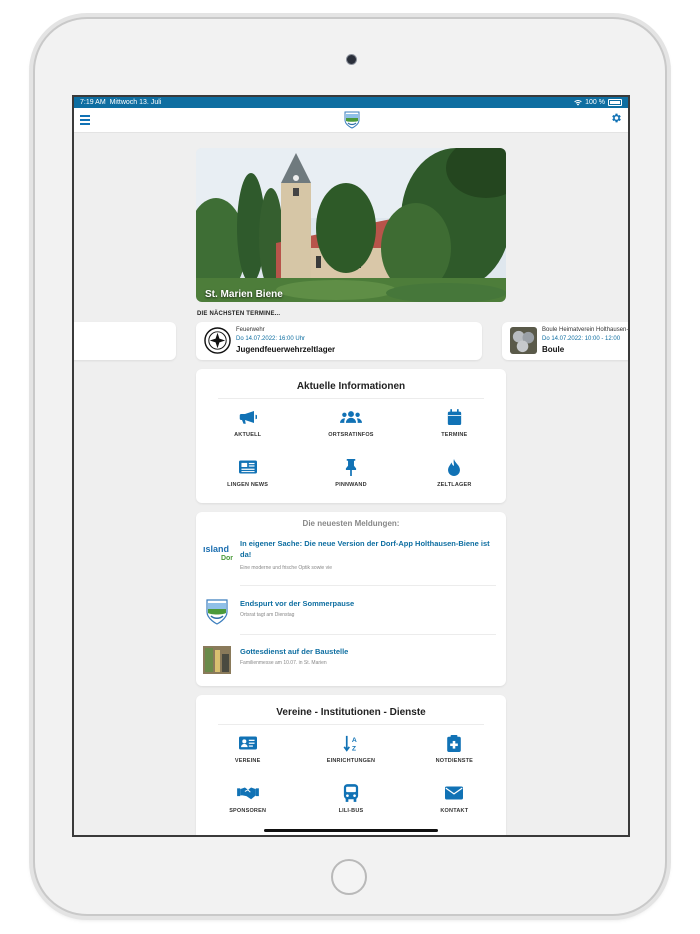 The image size is (700, 934). What do you see at coordinates (267, 615) in the screenshot?
I see `news-subtitle: Ortsrat tagt am Dienstag` at bounding box center [267, 615].